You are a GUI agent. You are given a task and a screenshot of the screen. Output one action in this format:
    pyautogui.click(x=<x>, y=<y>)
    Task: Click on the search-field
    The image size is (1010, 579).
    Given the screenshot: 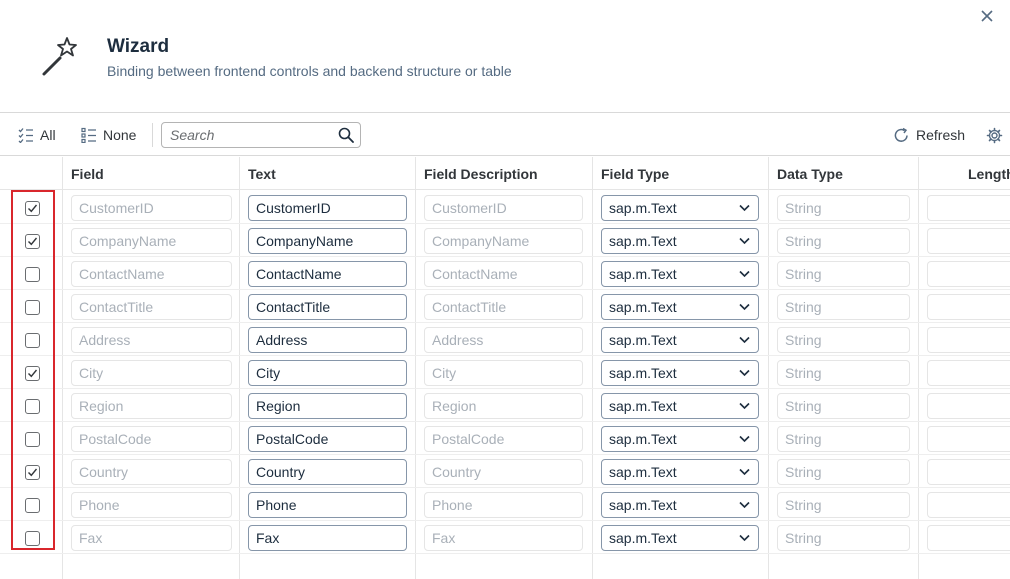 What is the action you would take?
    pyautogui.click(x=261, y=135)
    